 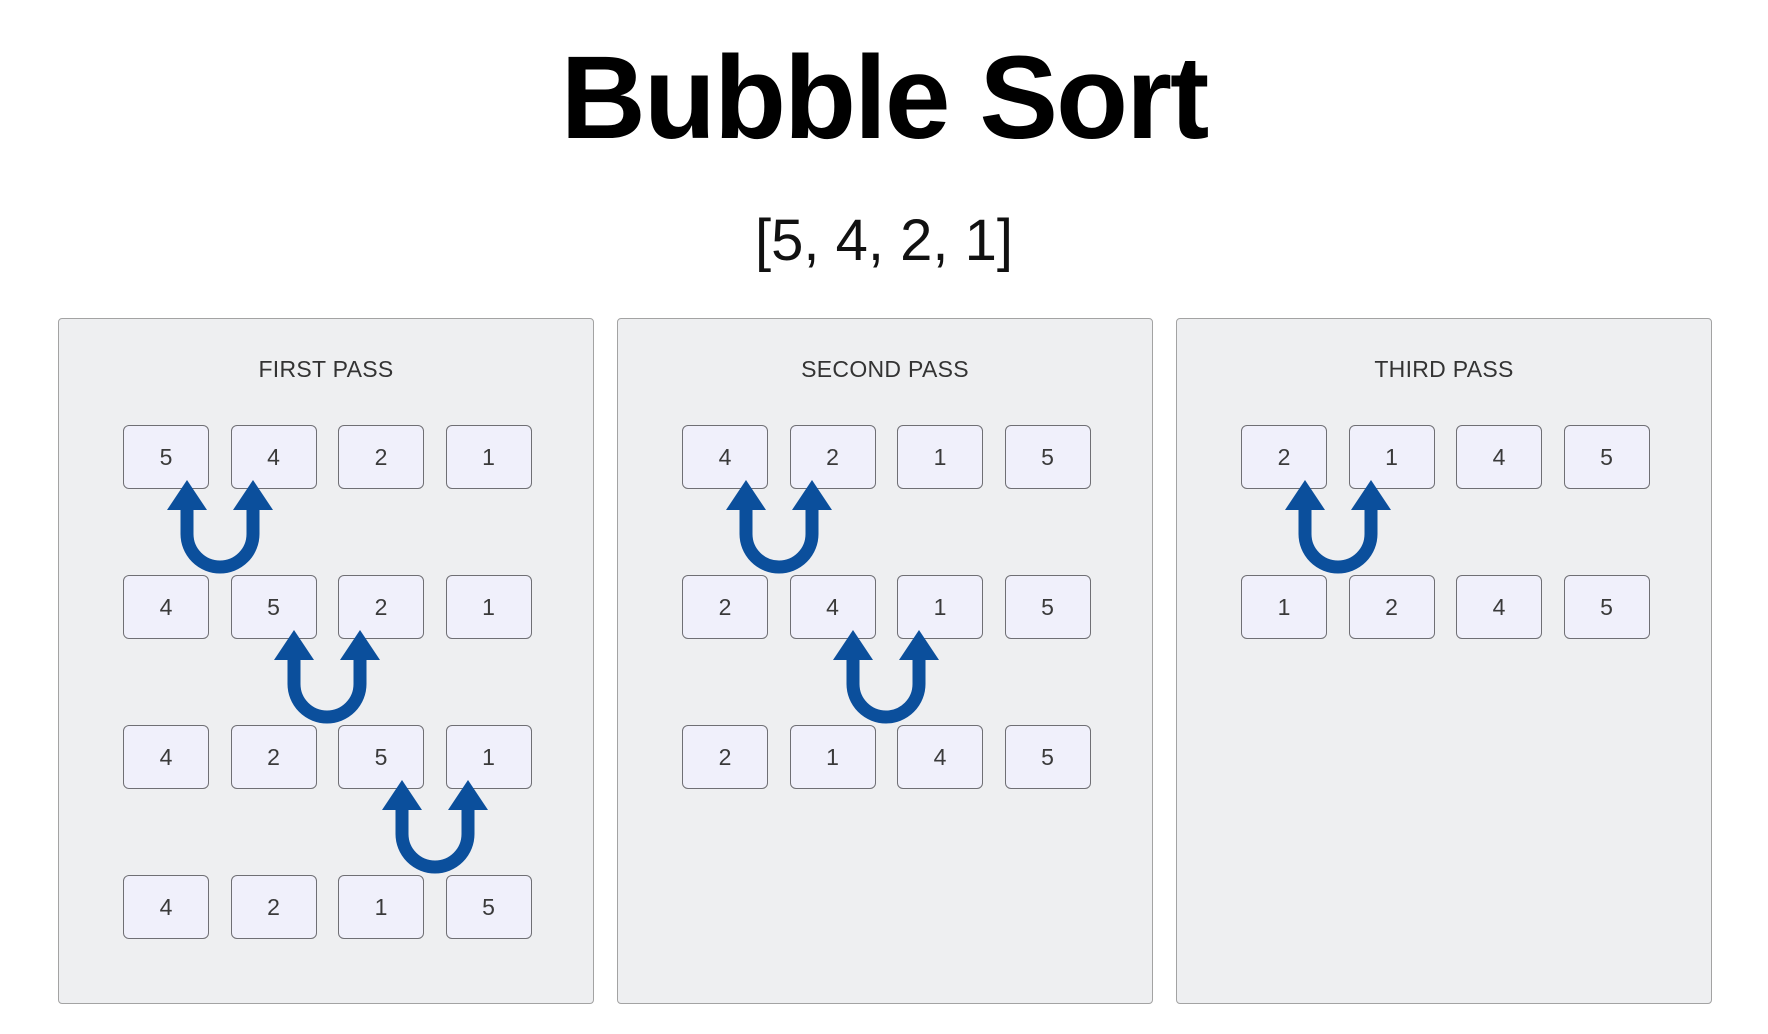 What do you see at coordinates (326, 369) in the screenshot?
I see `pass-title: FIRST PASS` at bounding box center [326, 369].